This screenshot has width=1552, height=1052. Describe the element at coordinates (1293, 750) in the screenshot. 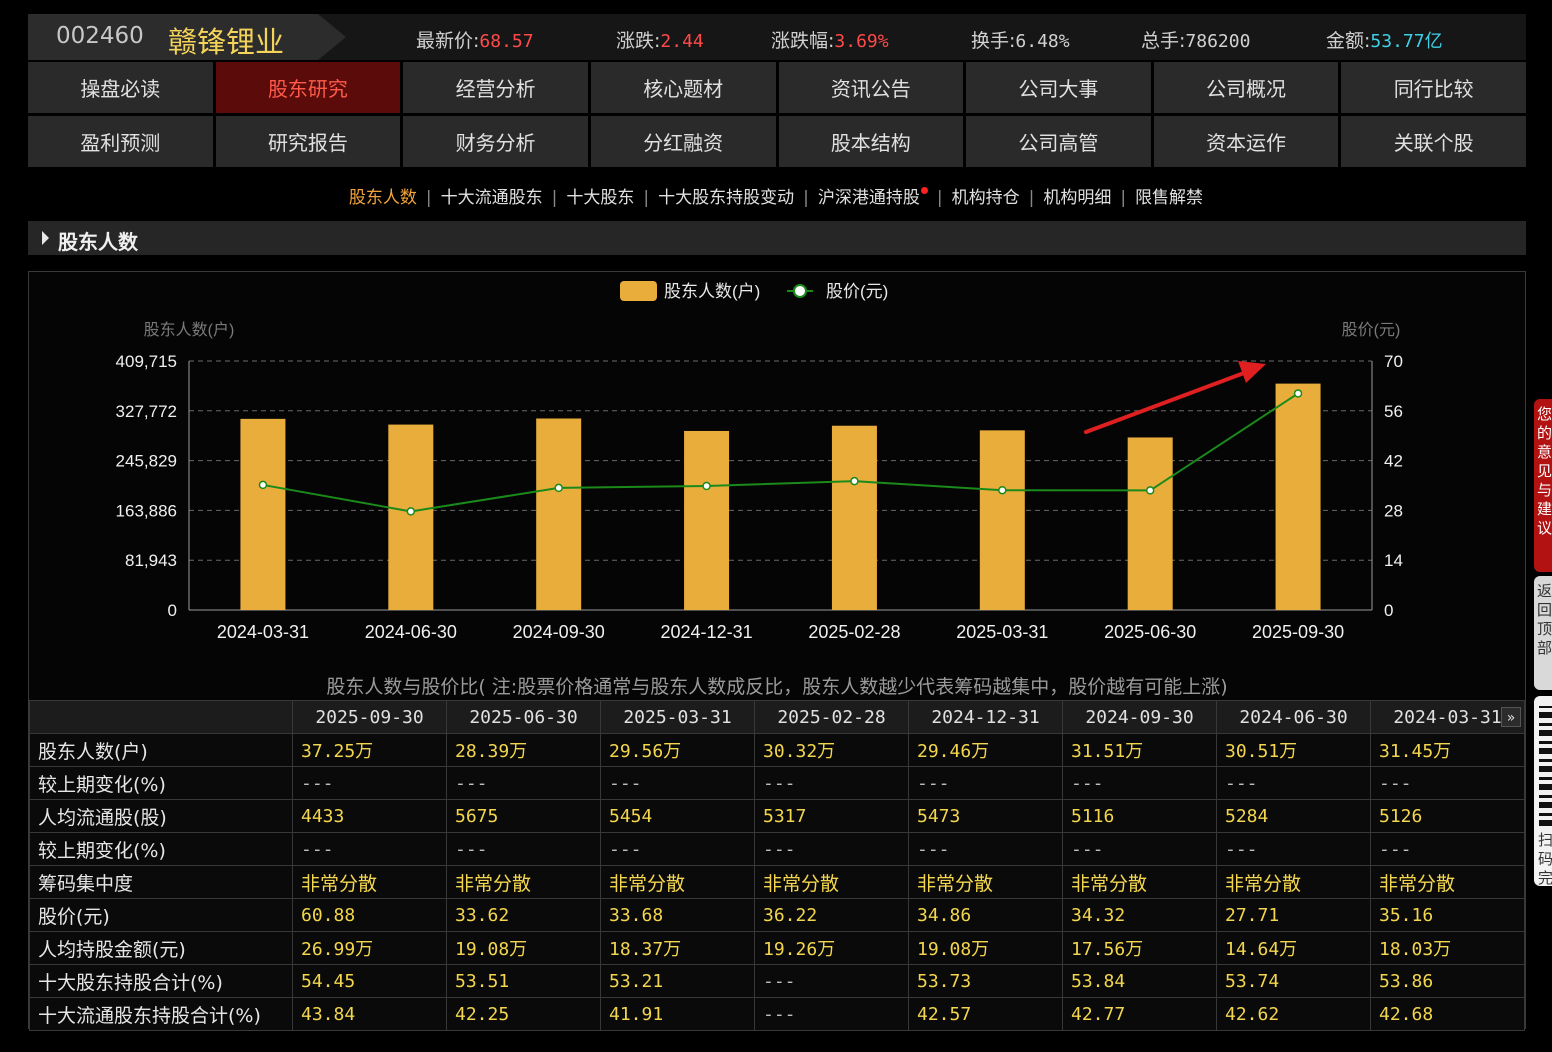

I see `table-cell: 30.51万` at that location.